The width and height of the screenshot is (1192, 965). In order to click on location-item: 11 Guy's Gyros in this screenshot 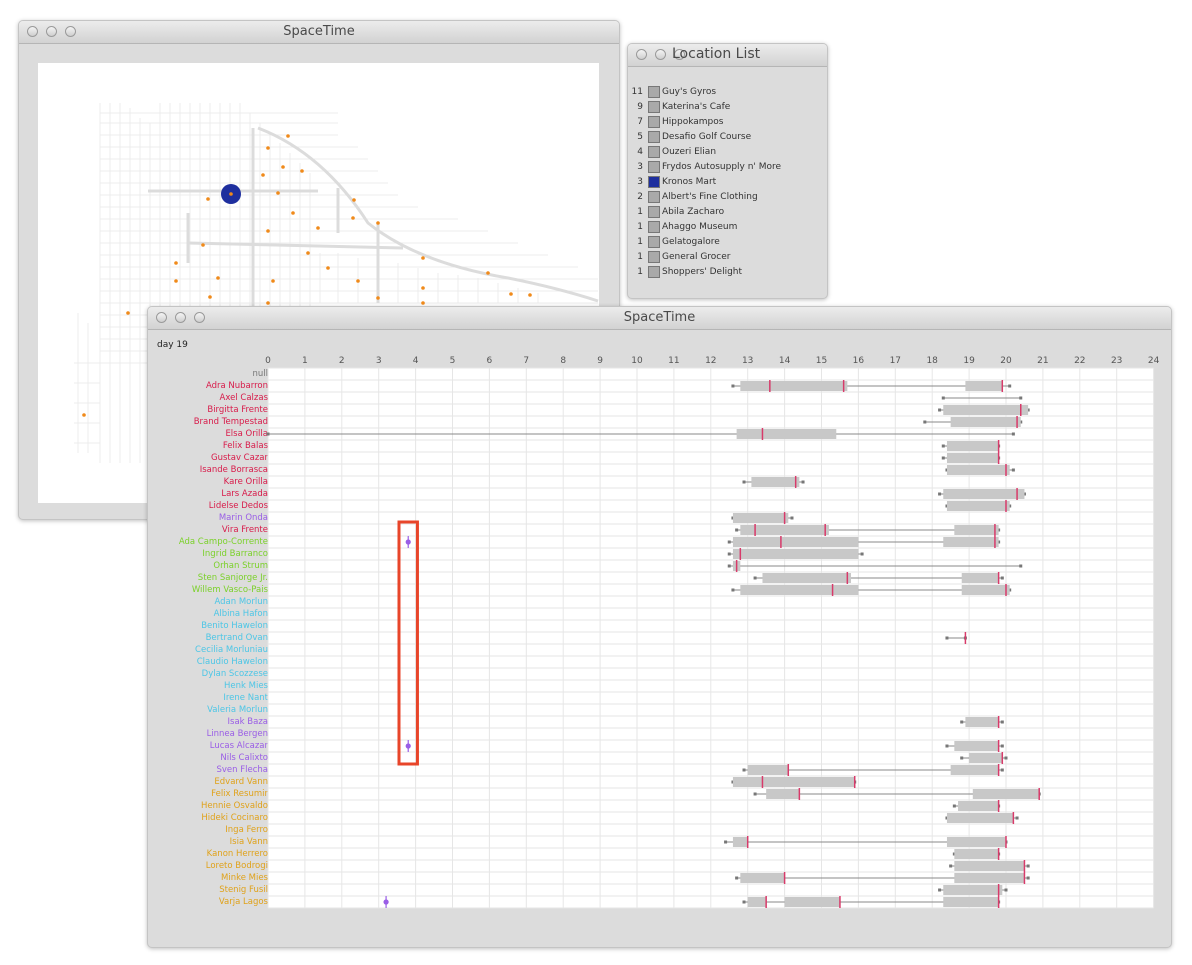, I will do `click(727, 92)`.